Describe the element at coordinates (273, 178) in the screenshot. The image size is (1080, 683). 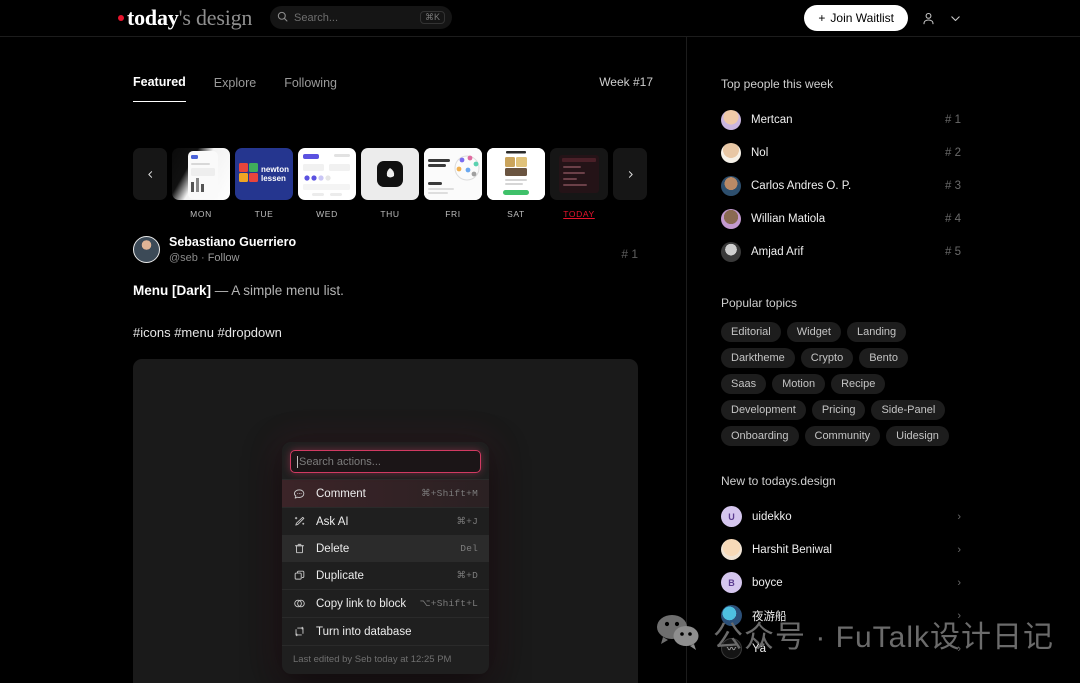
I see `svg-text: lessen` at that location.